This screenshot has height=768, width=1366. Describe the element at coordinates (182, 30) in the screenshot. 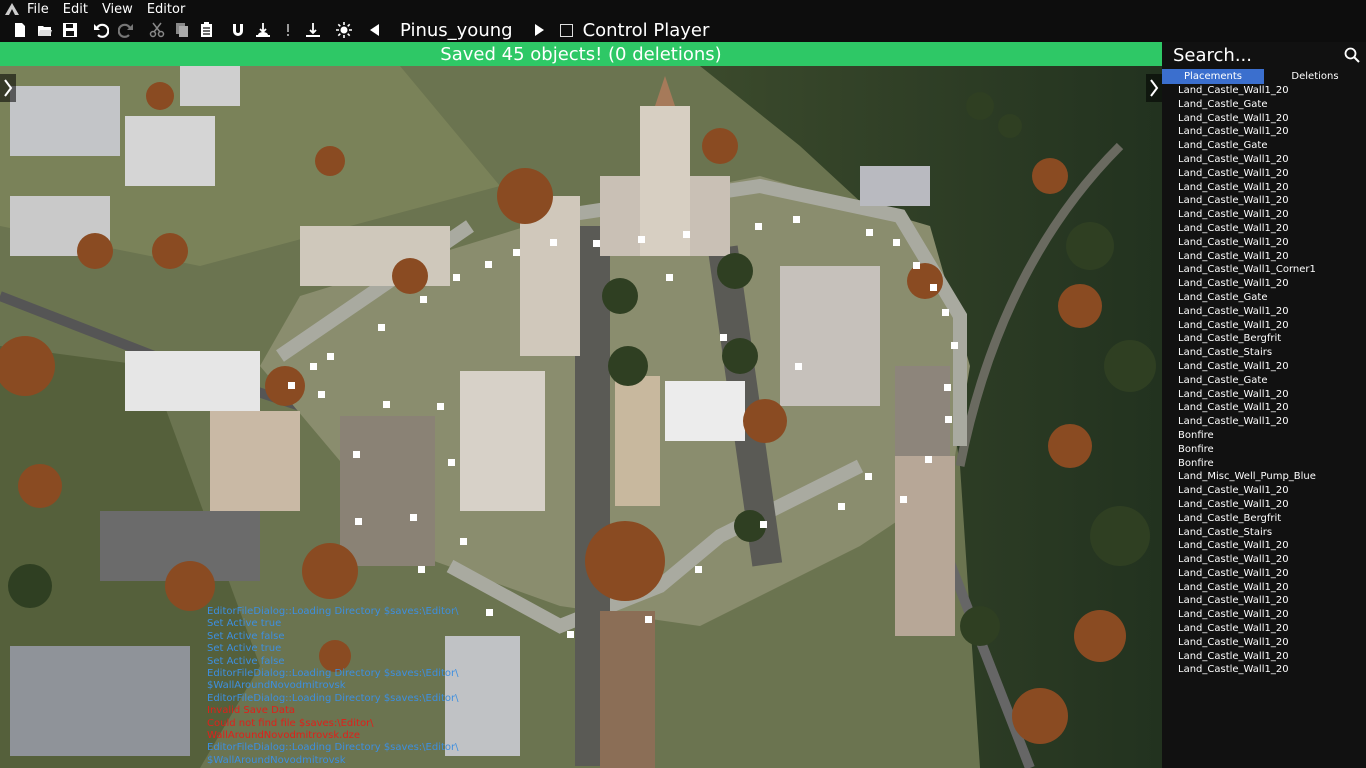

I see `copy-icon` at that location.